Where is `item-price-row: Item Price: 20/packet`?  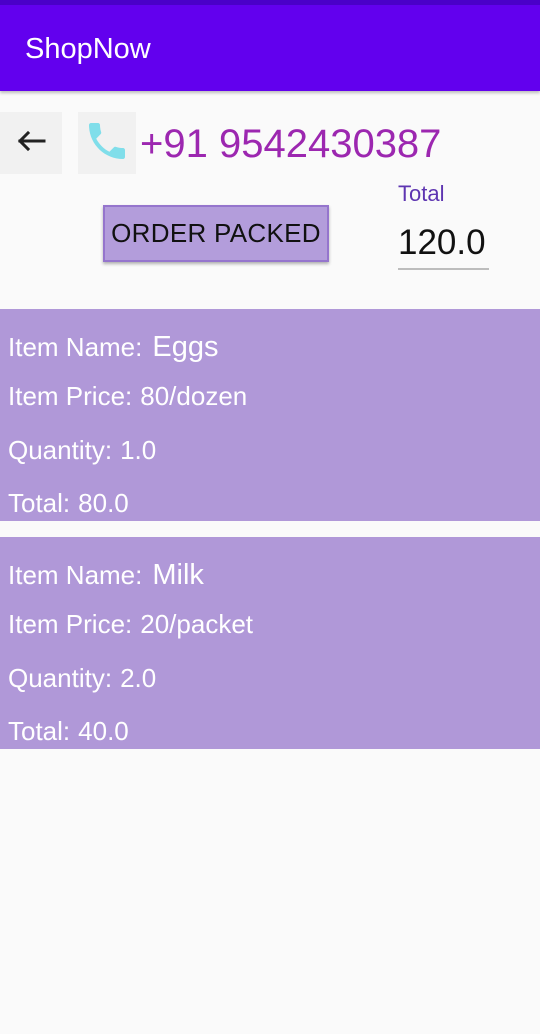
item-price-row: Item Price: 20/packet is located at coordinates (130, 624).